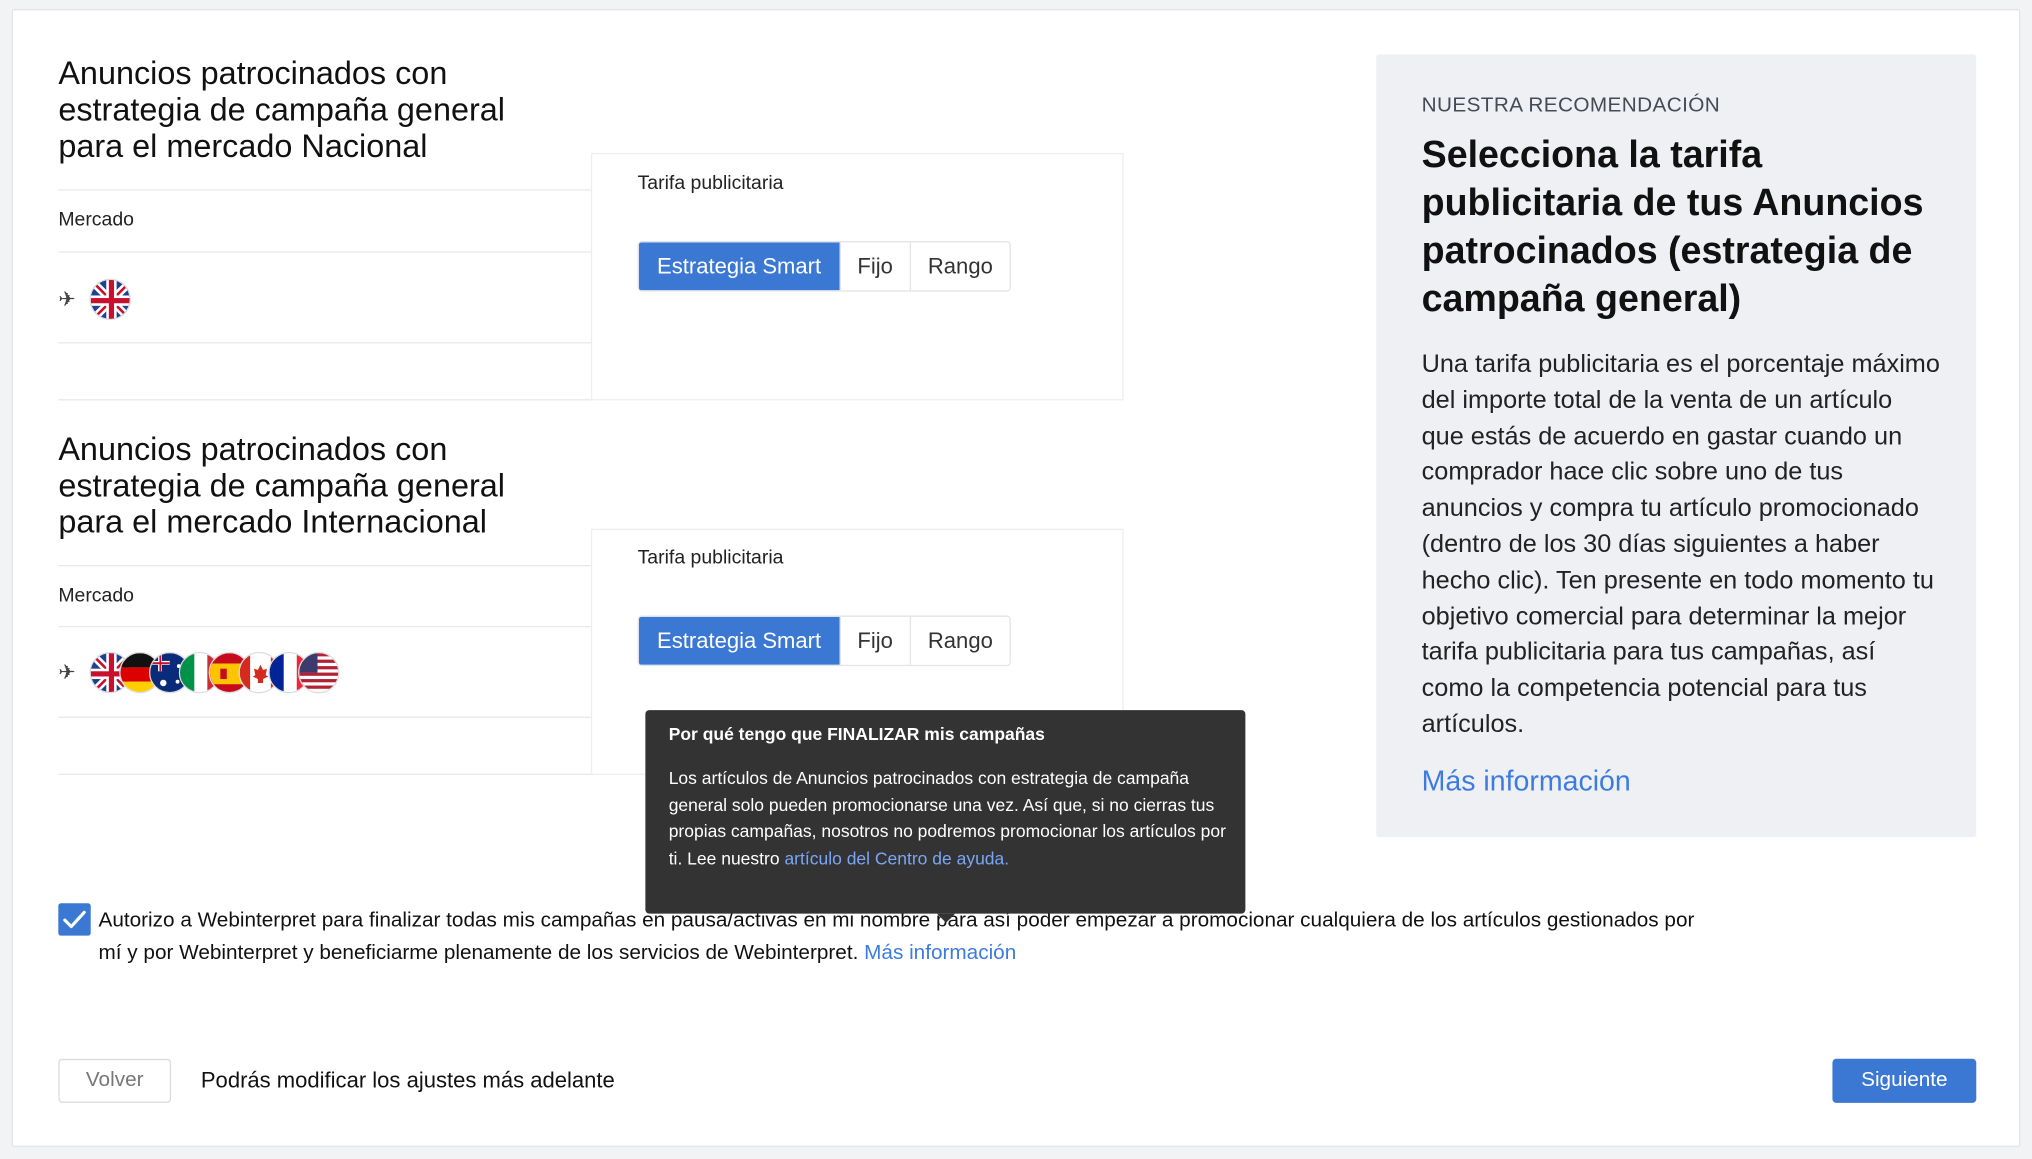 The image size is (2032, 1159). I want to click on ad-rate-toggle-domestic: Estrategia Smart Fijo Rango, so click(824, 266).